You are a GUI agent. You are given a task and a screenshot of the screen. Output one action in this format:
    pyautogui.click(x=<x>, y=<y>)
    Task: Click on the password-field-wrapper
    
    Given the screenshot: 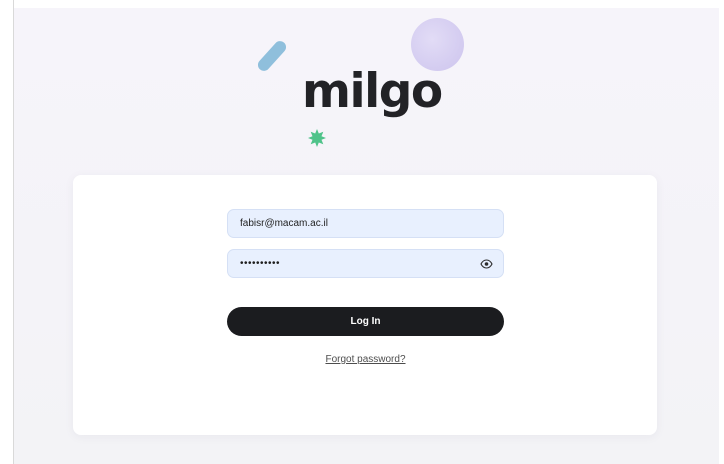 What is the action you would take?
    pyautogui.click(x=365, y=263)
    